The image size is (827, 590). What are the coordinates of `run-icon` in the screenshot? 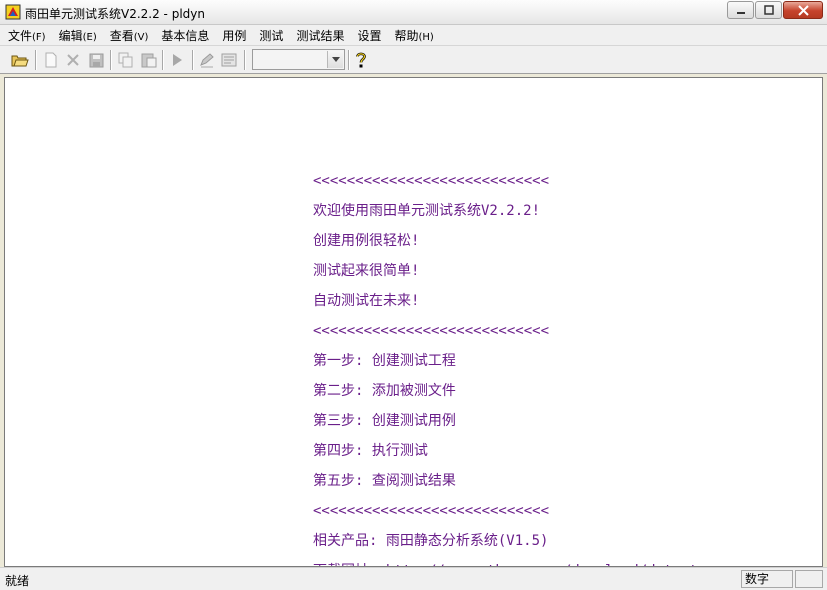 It's located at (177, 60).